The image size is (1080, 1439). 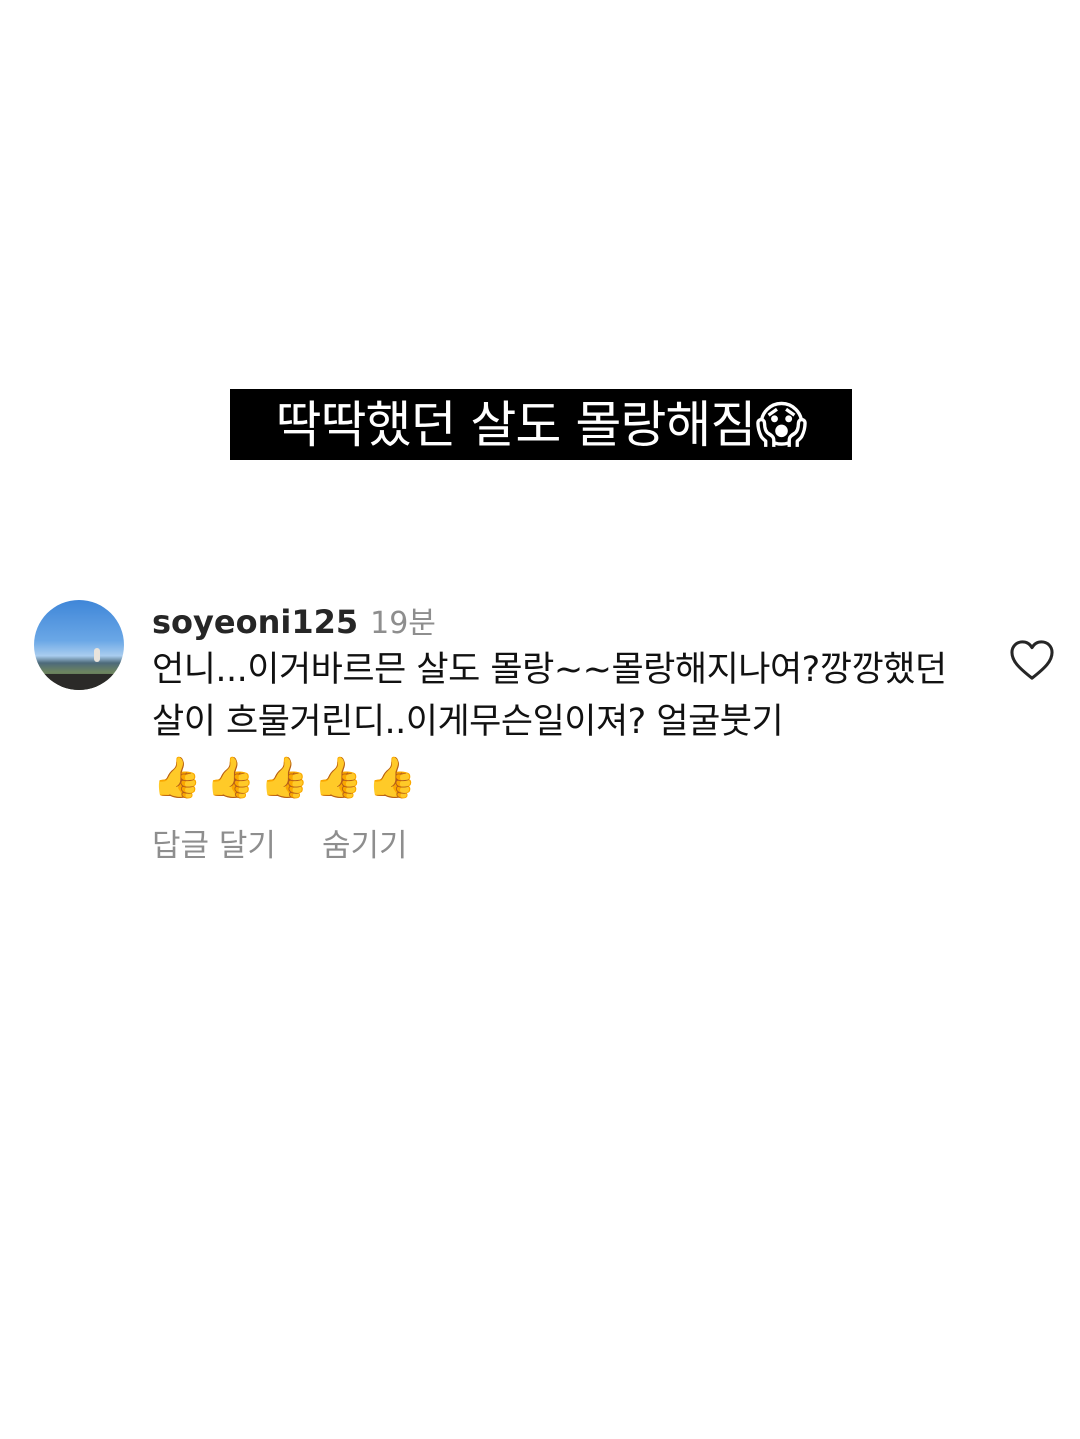 What do you see at coordinates (79, 682) in the screenshot?
I see `avatar-ground` at bounding box center [79, 682].